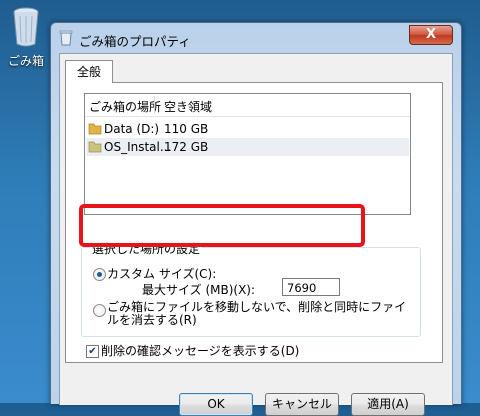 This screenshot has height=416, width=480. What do you see at coordinates (186, 129) in the screenshot?
I see `free-space: 110 GB` at bounding box center [186, 129].